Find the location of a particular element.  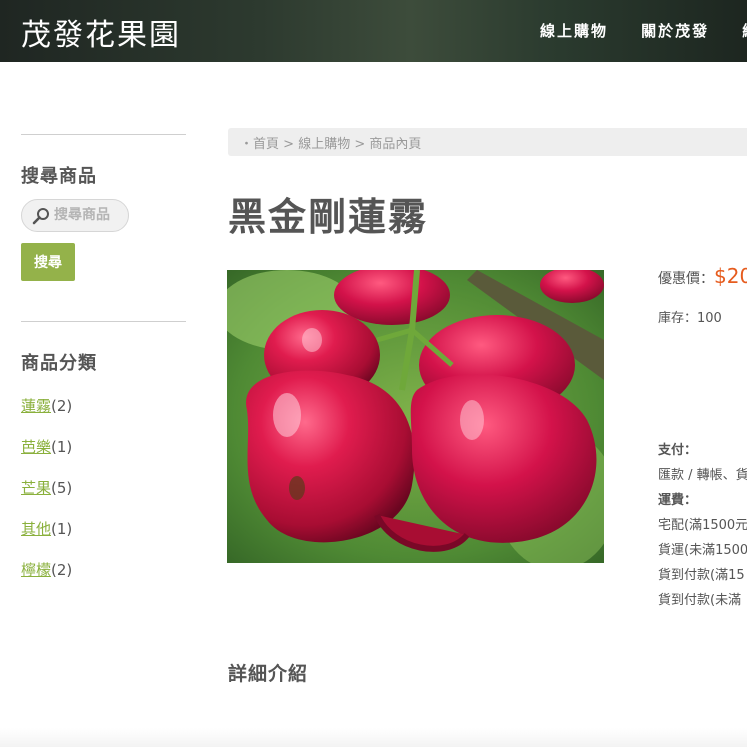

breadcrumb-home: 首頁 is located at coordinates (266, 144).